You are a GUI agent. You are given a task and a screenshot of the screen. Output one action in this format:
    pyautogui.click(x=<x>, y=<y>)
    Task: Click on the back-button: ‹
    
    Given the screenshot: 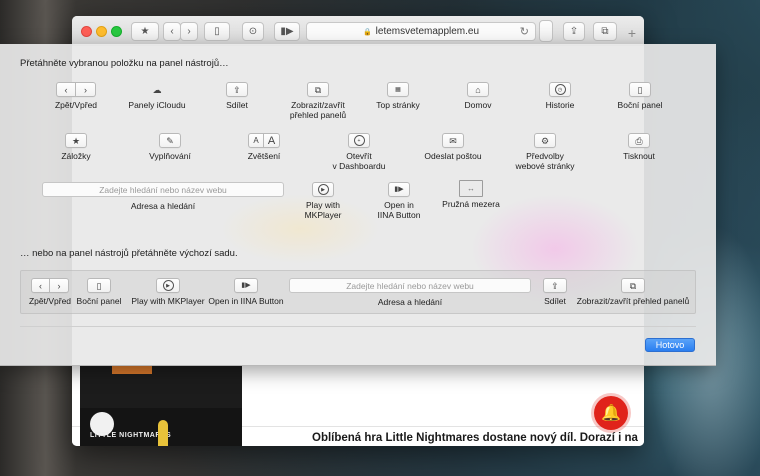 What is the action you would take?
    pyautogui.click(x=172, y=31)
    